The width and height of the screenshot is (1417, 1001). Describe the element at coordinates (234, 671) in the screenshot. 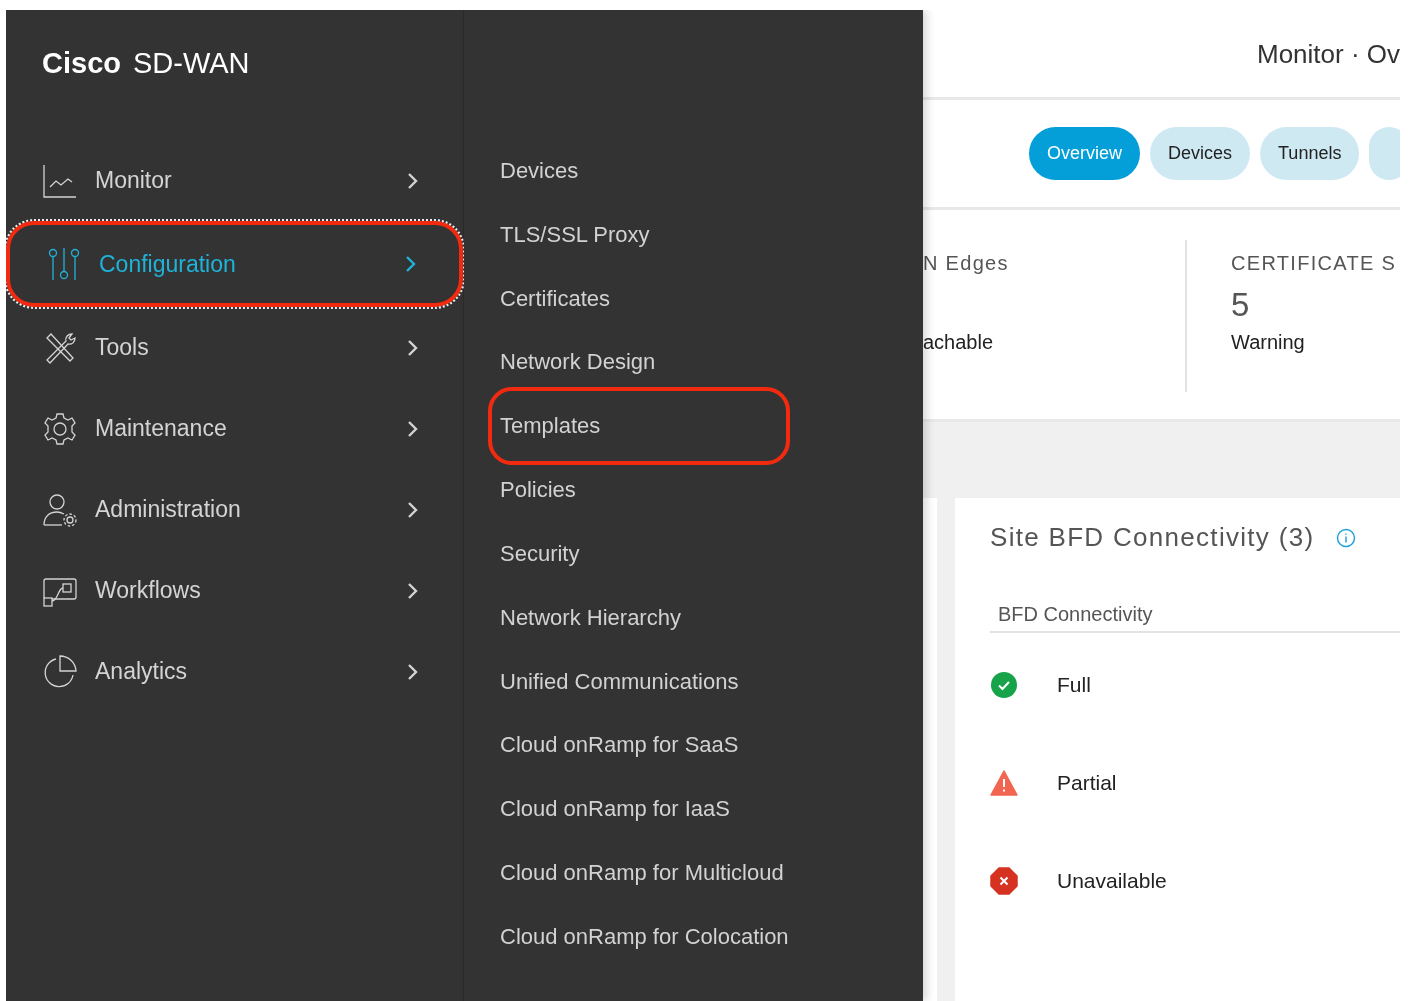

I see `nav-item: Analytics` at that location.